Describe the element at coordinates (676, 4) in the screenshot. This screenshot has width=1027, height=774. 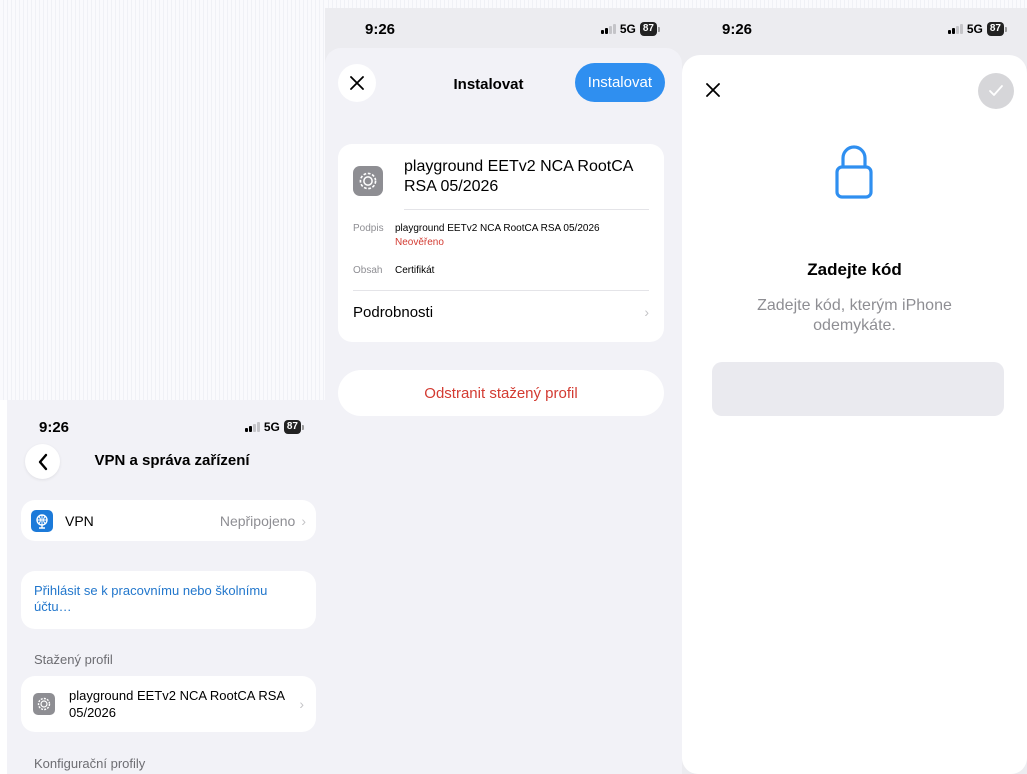
I see `blank-background` at that location.